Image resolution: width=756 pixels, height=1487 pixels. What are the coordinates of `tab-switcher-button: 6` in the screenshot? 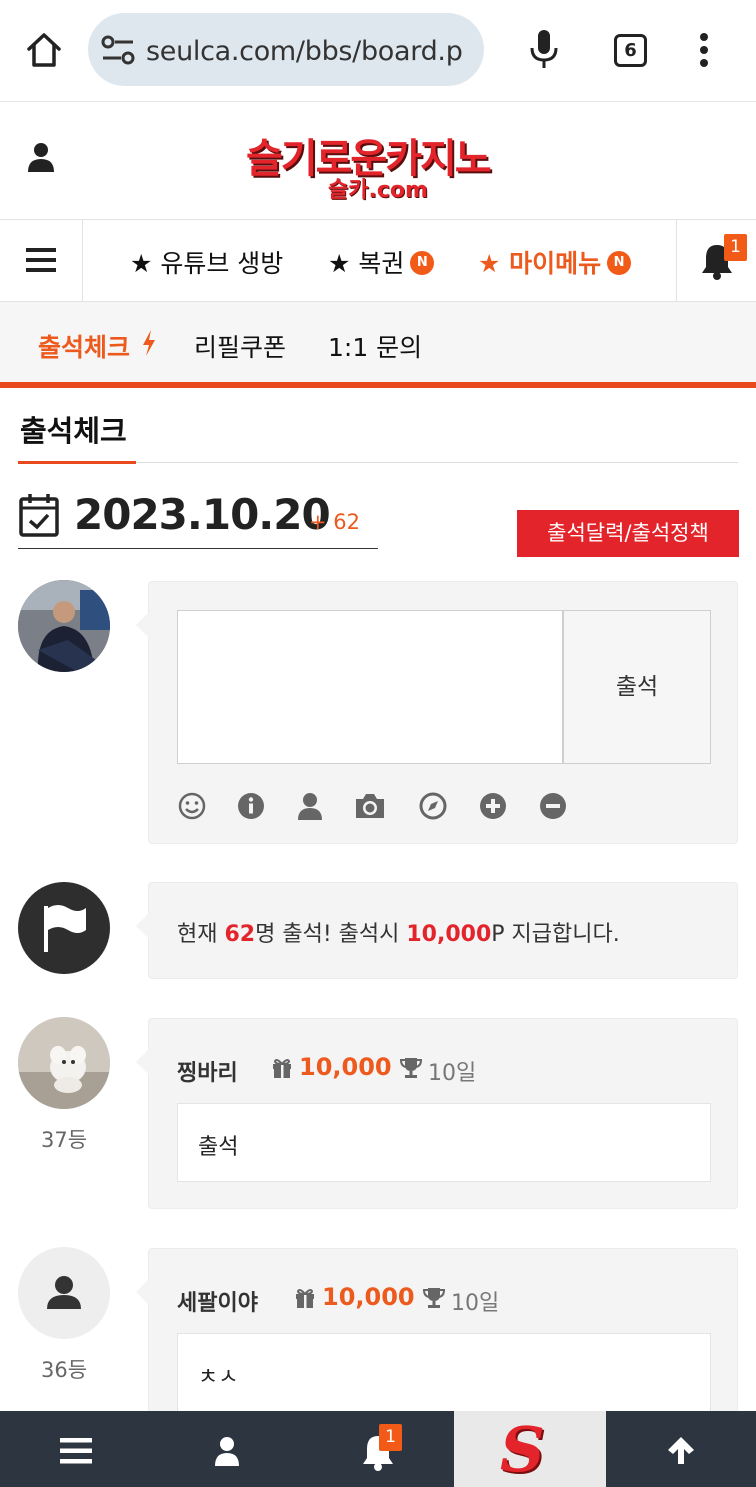 It's located at (630, 50).